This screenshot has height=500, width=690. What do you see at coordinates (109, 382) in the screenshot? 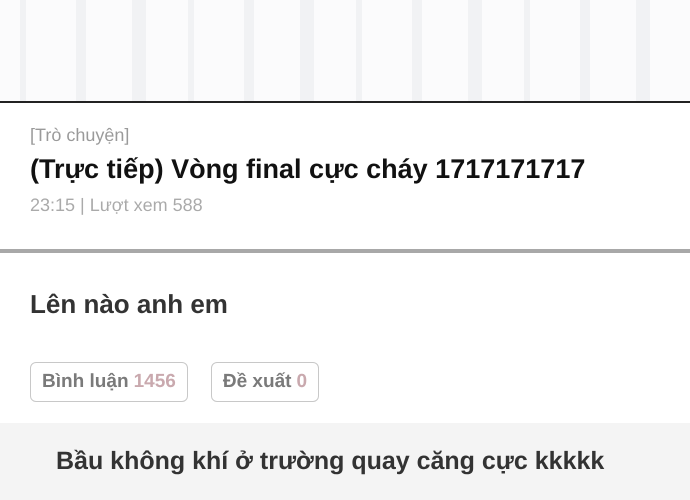
I see `action-button: Bình luận 1456` at bounding box center [109, 382].